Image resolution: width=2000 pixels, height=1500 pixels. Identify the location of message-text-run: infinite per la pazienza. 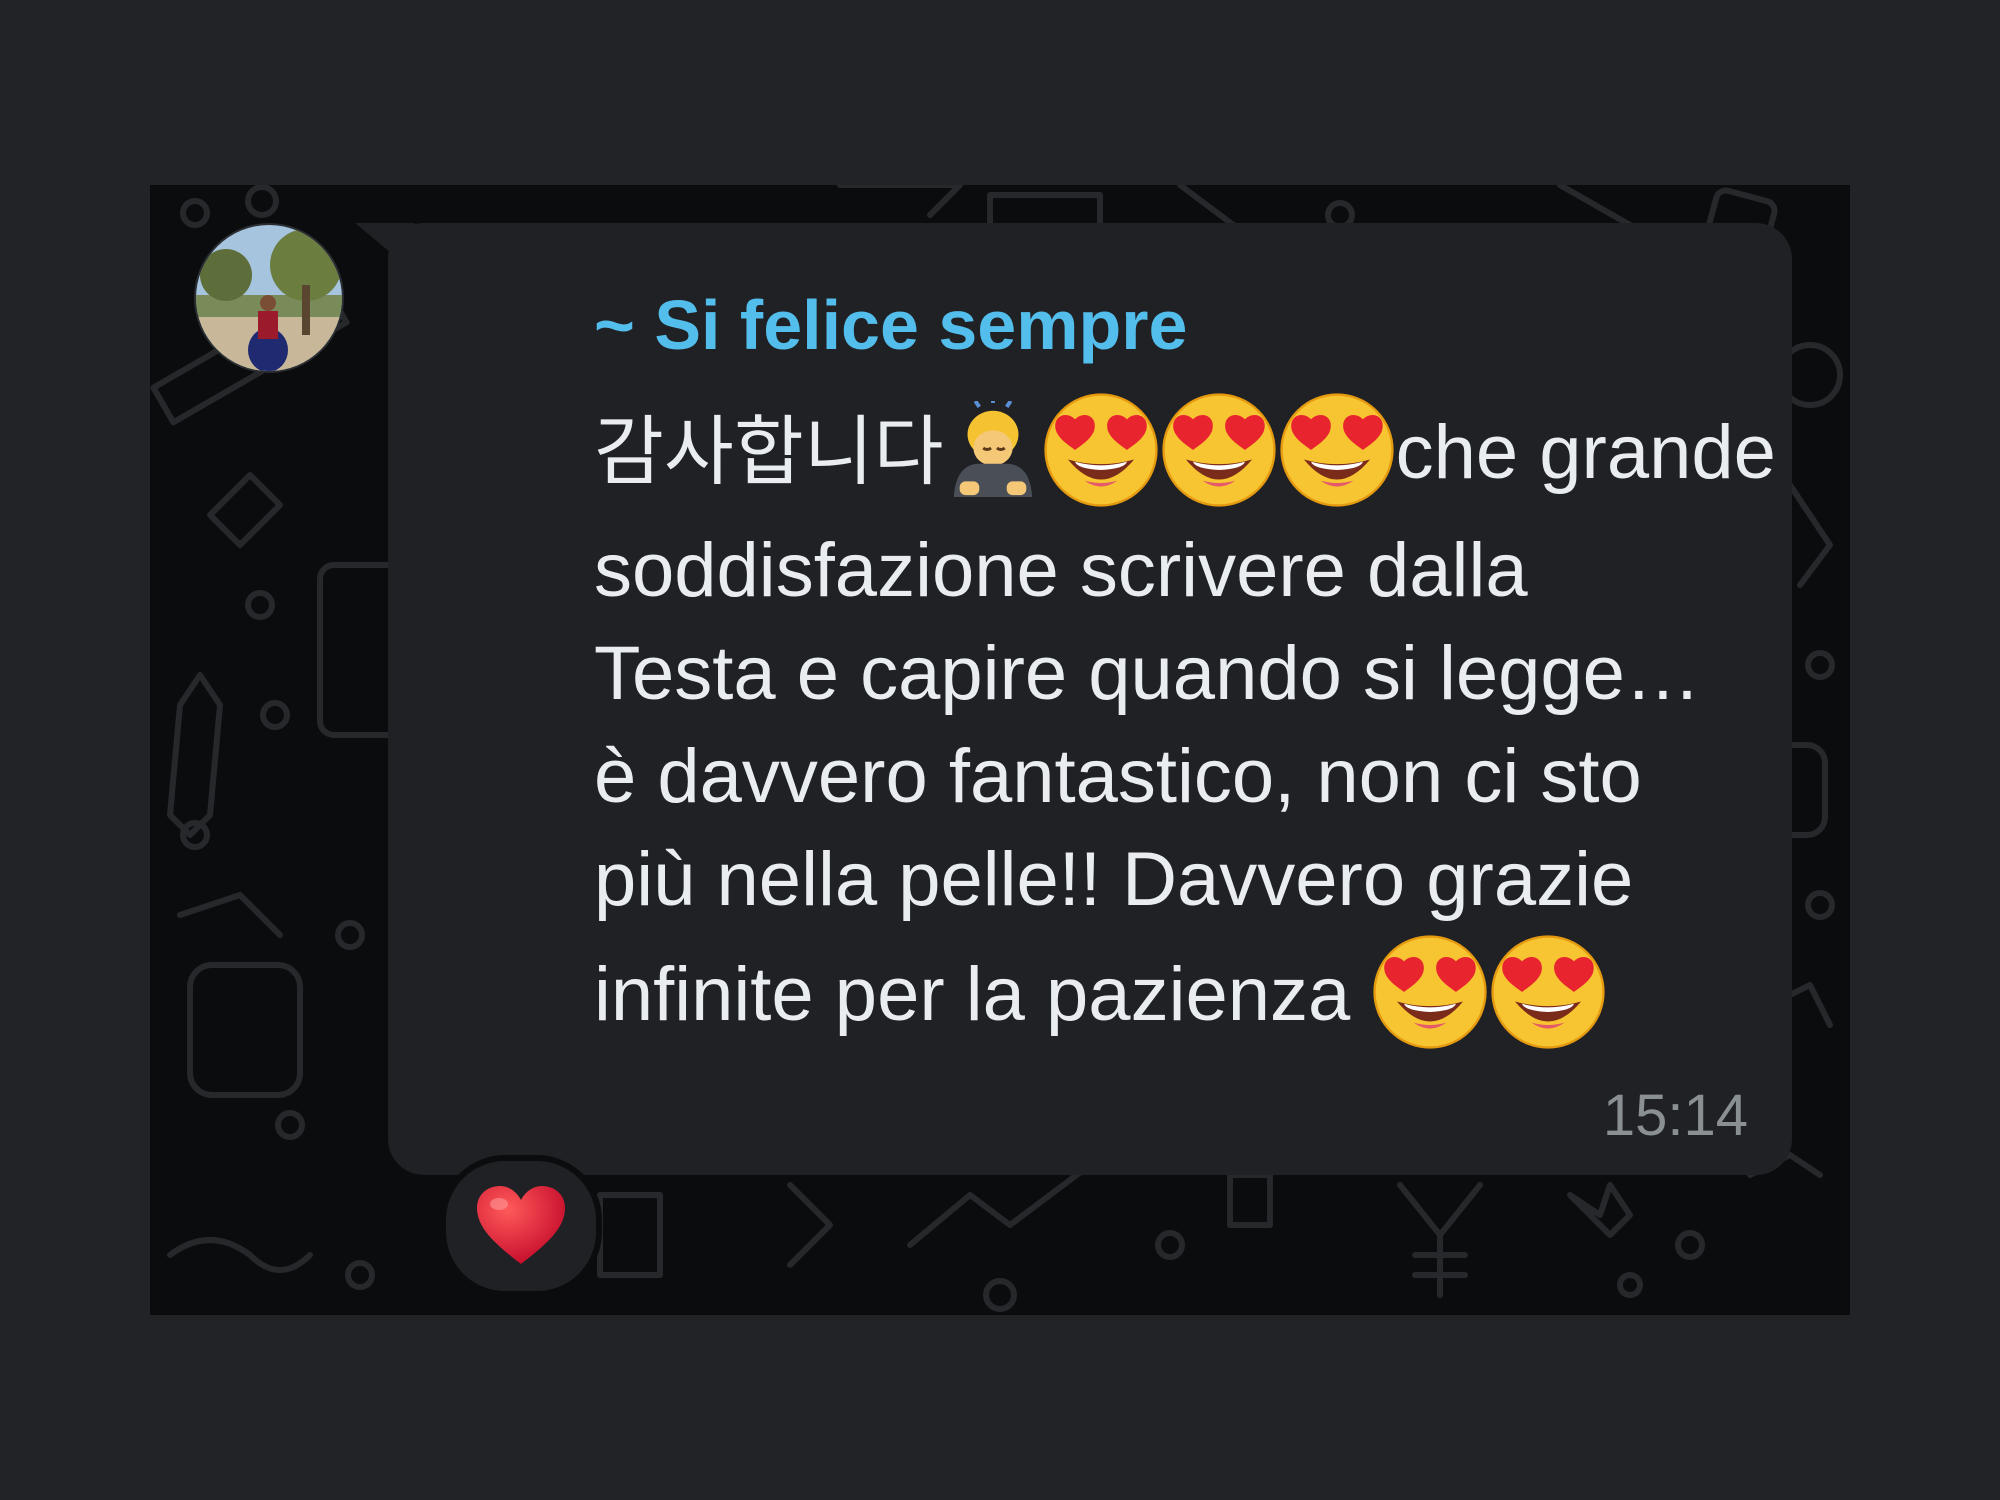
(983, 995).